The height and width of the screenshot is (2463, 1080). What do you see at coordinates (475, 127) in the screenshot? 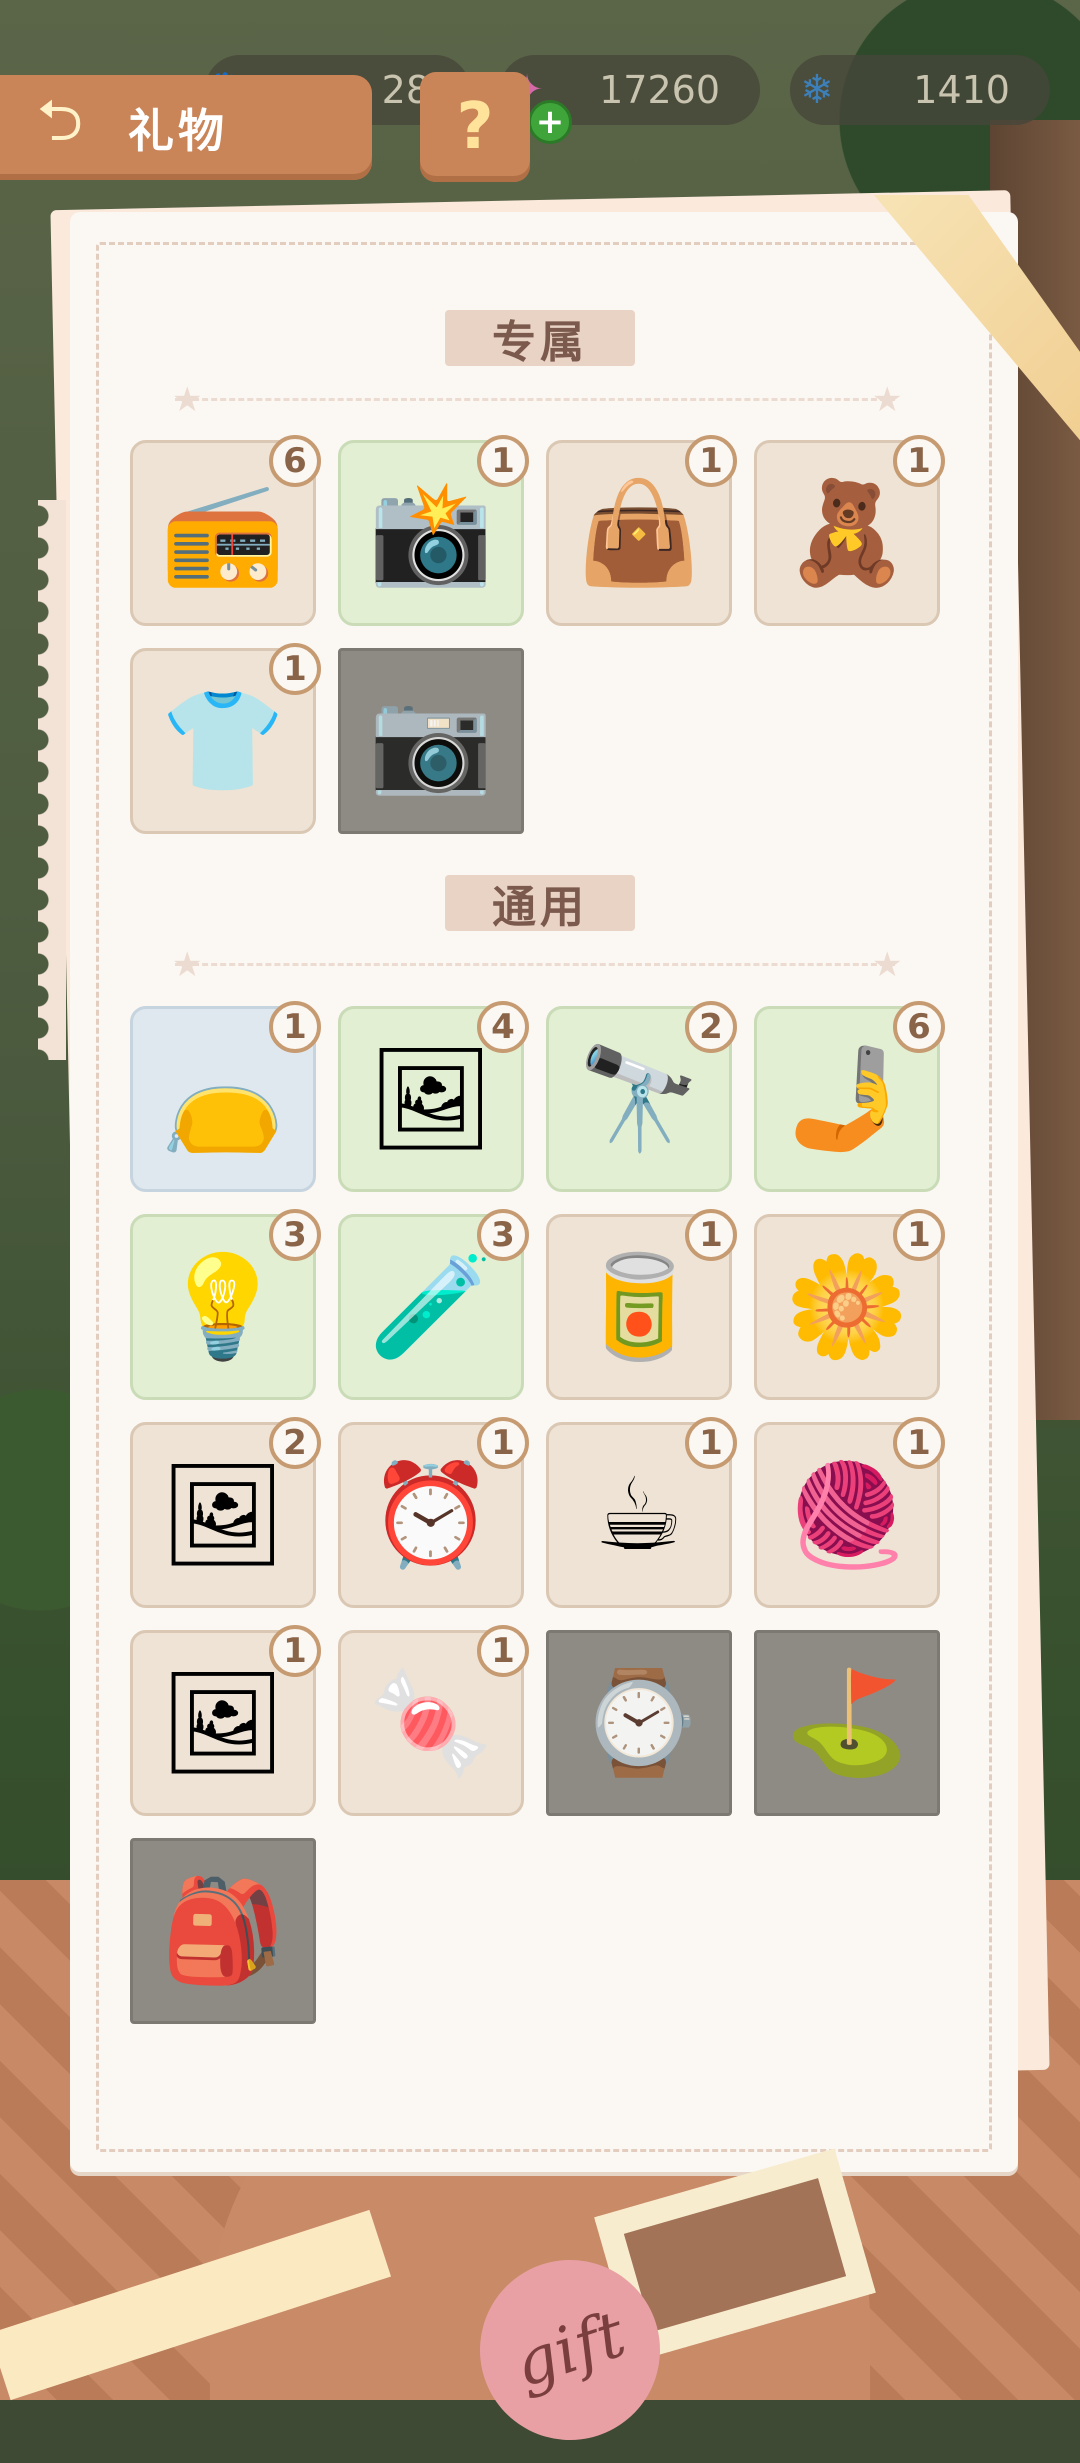
I see `help-button: ?` at bounding box center [475, 127].